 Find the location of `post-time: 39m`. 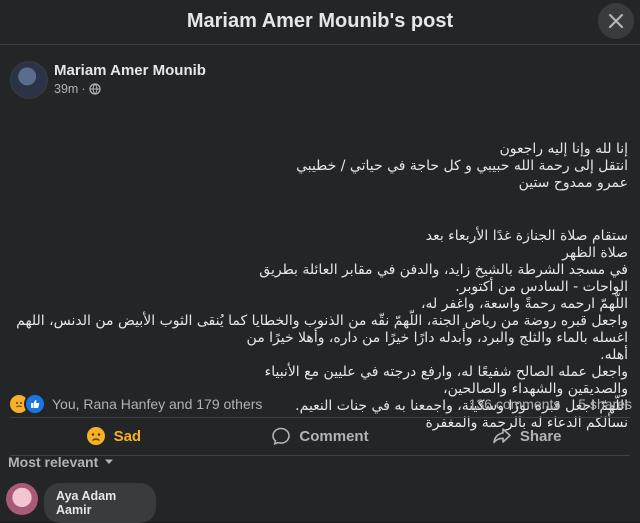

post-time: 39m is located at coordinates (66, 89).